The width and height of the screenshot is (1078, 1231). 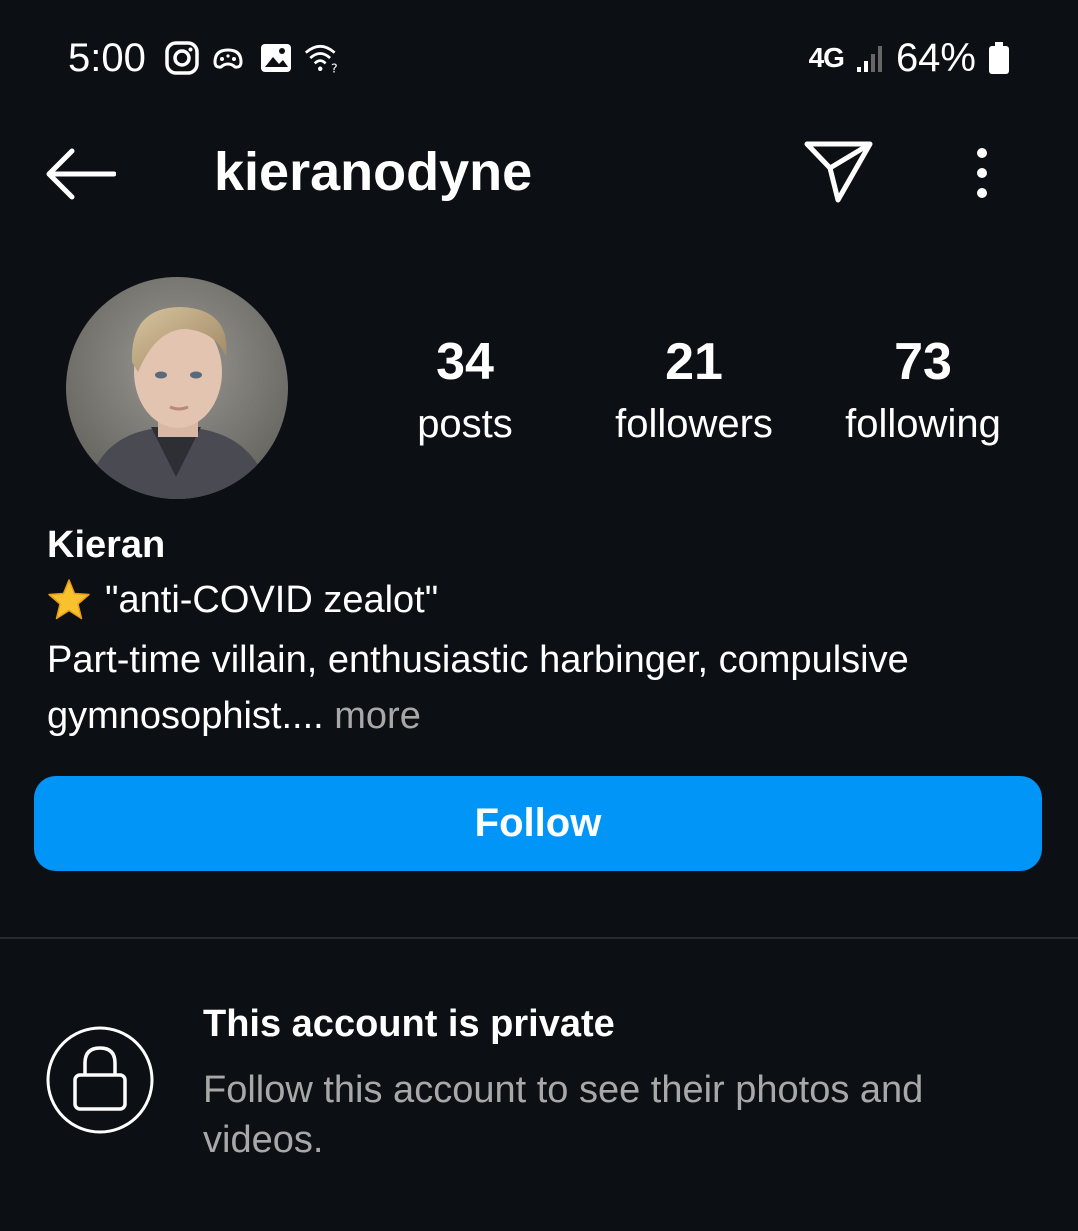 I want to click on private-account-title: This account is private, so click(x=409, y=1024).